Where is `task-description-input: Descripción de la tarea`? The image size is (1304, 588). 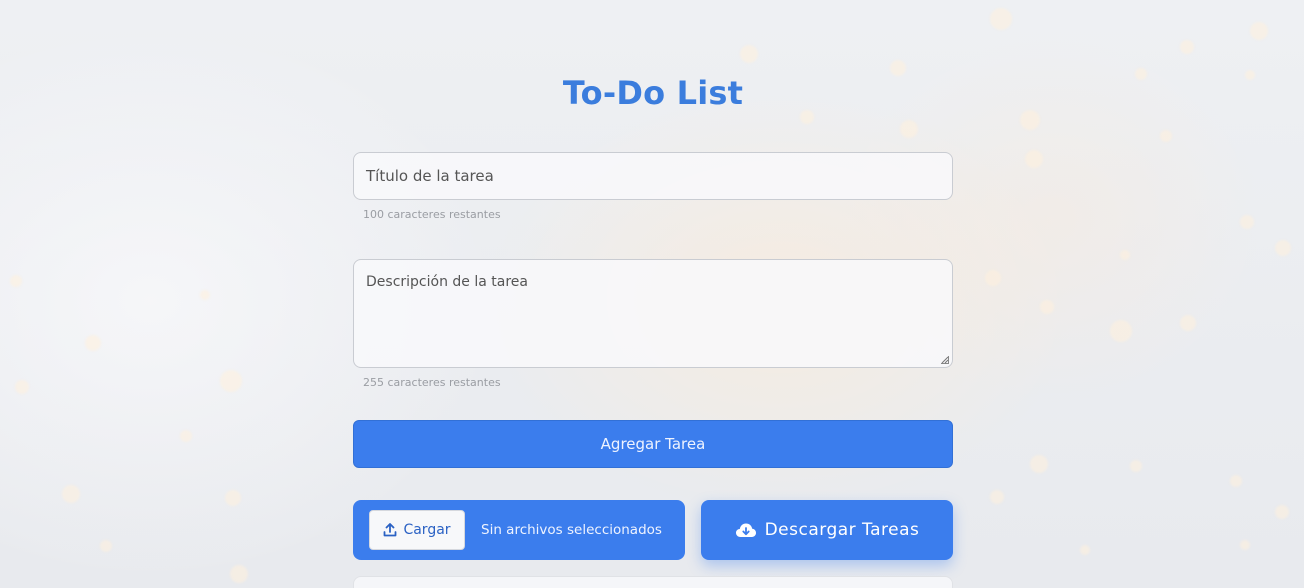
task-description-input: Descripción de la tarea is located at coordinates (653, 313).